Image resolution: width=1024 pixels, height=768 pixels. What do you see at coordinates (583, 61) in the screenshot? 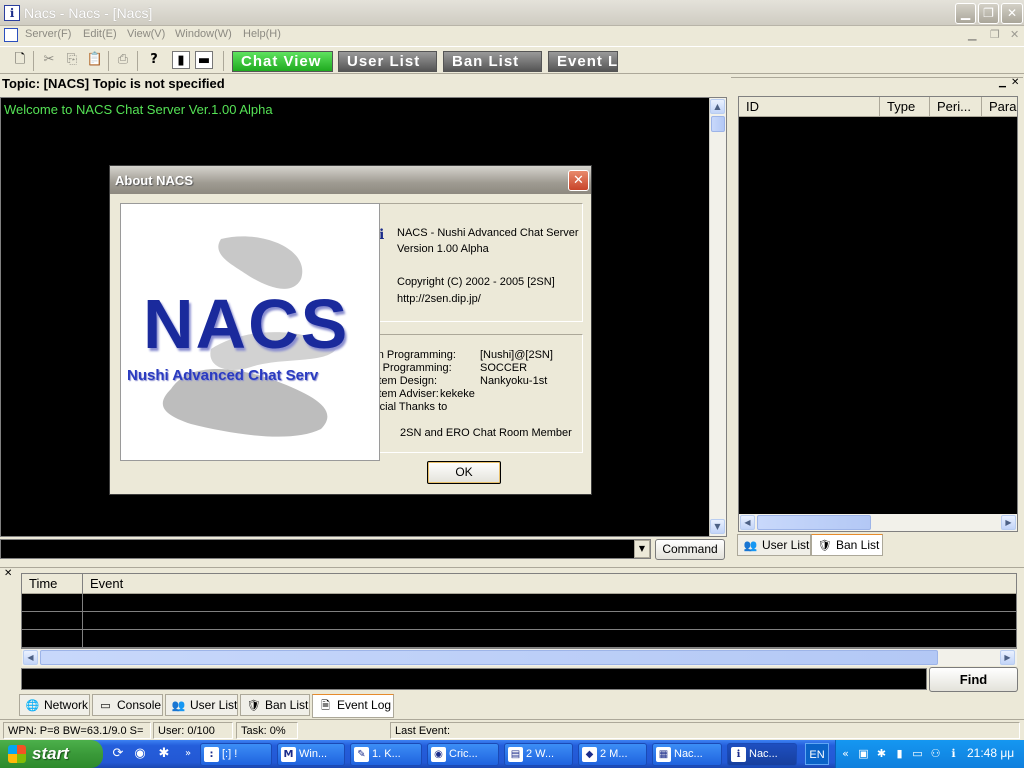
I see `event-log-button: Event L` at bounding box center [583, 61].